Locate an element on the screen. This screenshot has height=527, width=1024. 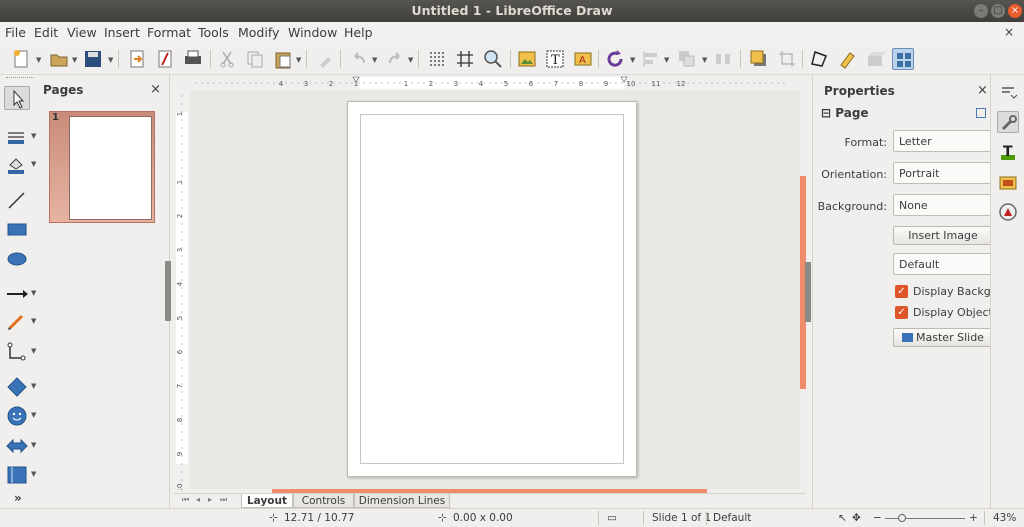
line-icon is located at coordinates (17, 200).